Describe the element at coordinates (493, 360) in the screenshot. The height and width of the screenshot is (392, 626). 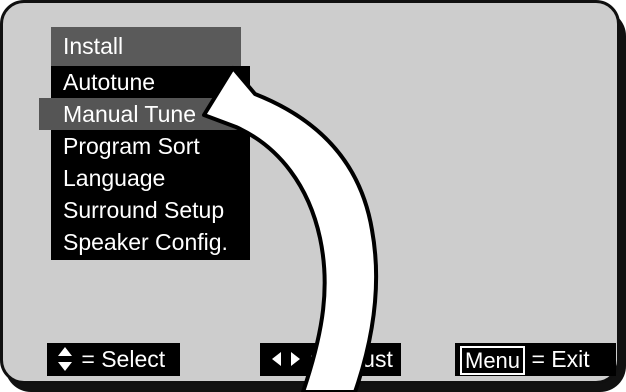
I see `menu-key: Menu` at that location.